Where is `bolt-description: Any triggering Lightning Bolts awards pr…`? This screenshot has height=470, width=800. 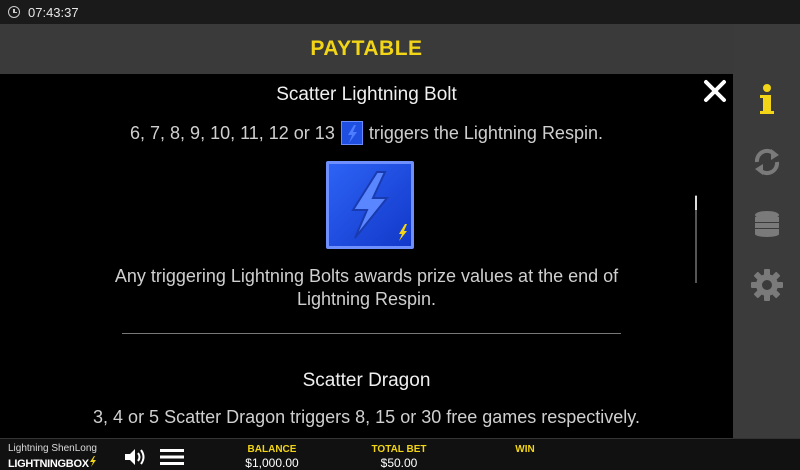 bolt-description: Any triggering Lightning Bolts awards pr… is located at coordinates (366, 287).